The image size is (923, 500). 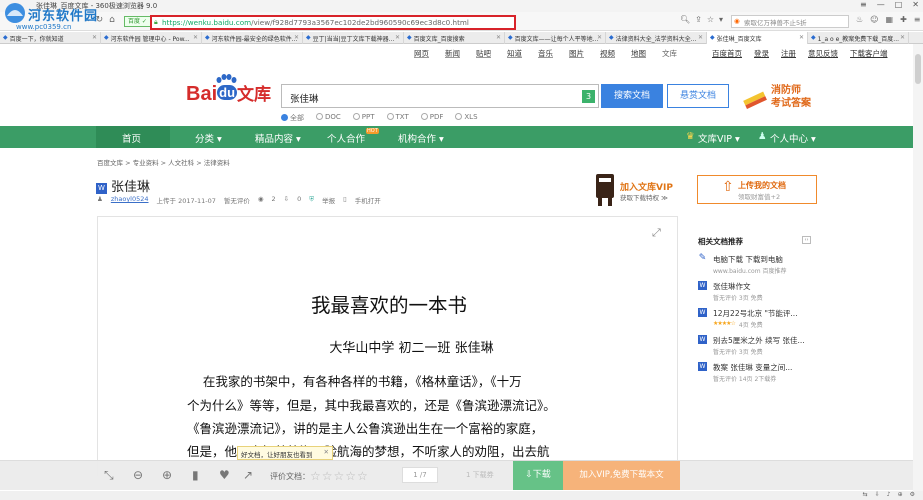 I want to click on browser-tab-active: ◆ 张佳琳_百度文库 ✕, so click(x=757, y=38).